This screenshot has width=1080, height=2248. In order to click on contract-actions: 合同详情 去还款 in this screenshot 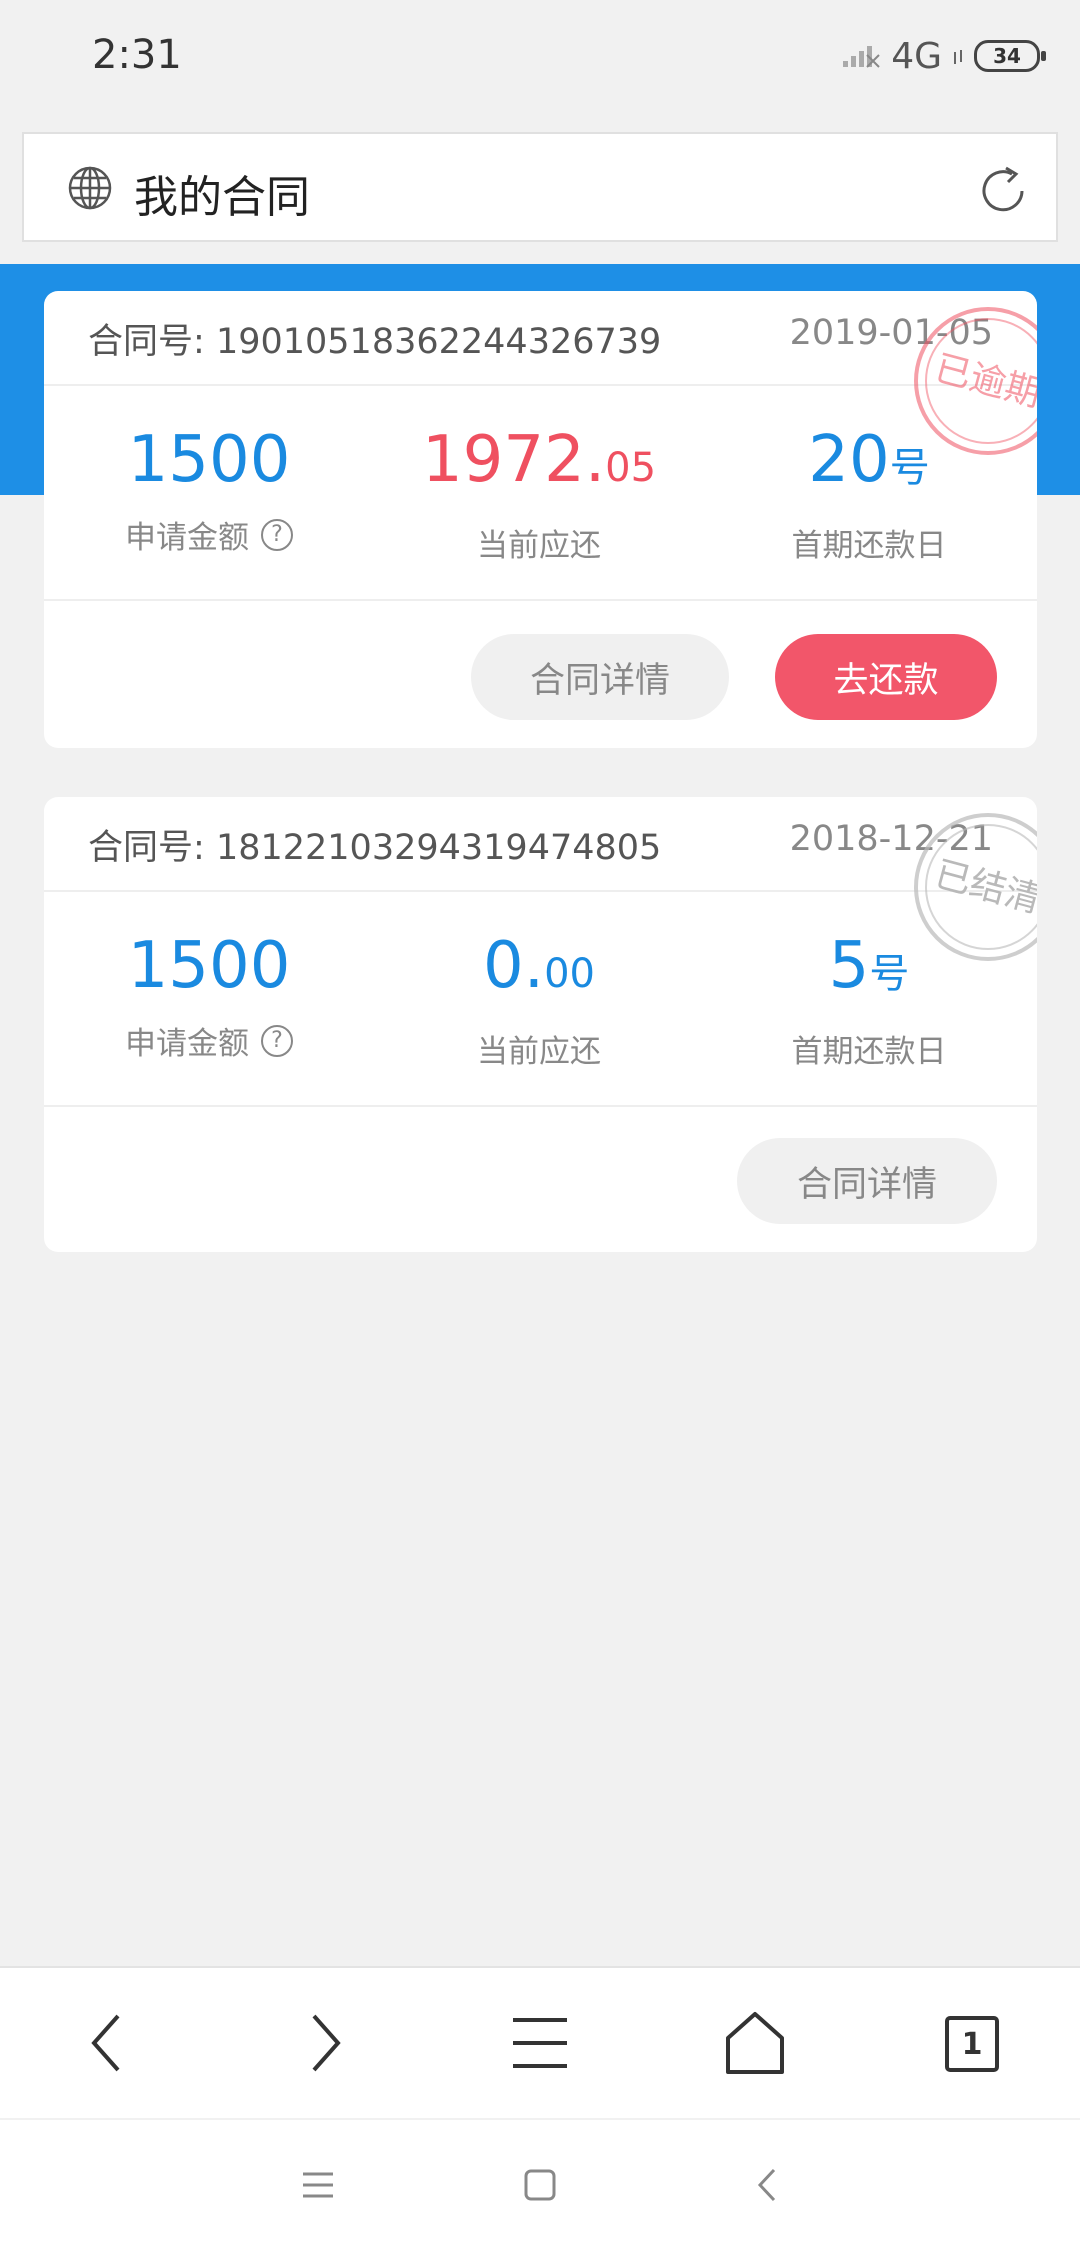, I will do `click(540, 675)`.